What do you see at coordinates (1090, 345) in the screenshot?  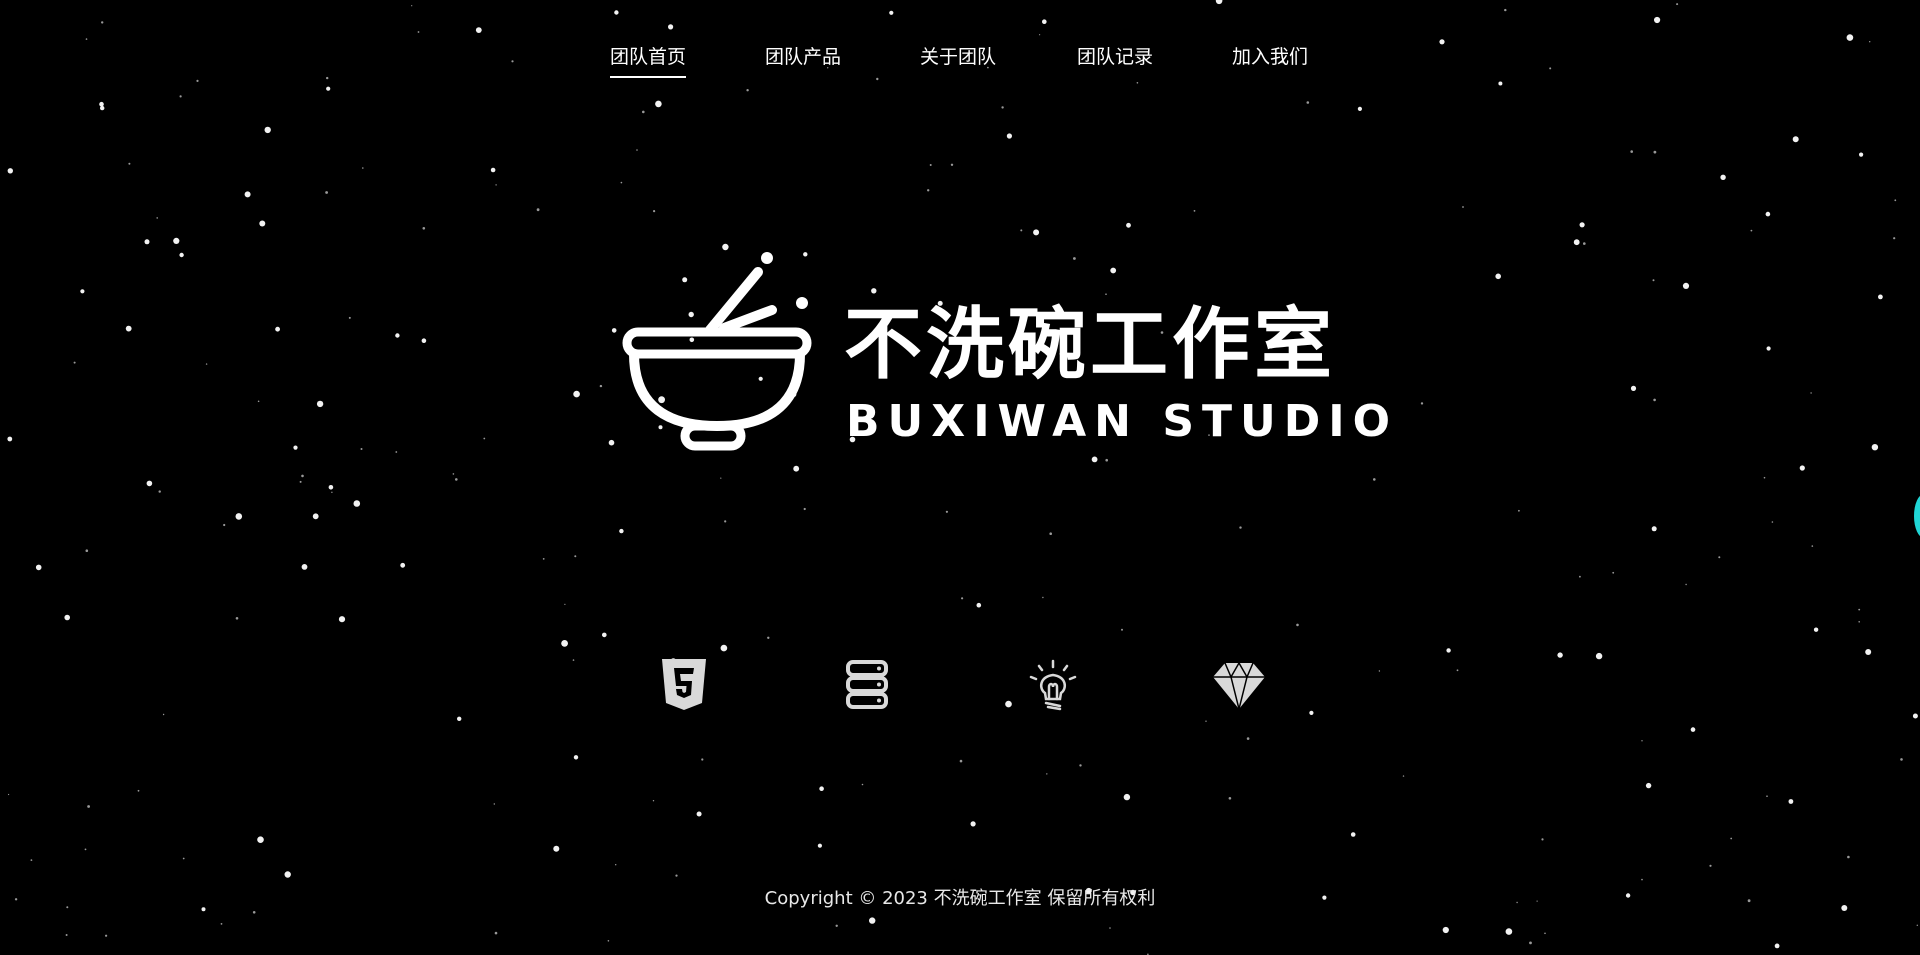 I see `brand-name-cn: 不洗碗工作室` at bounding box center [1090, 345].